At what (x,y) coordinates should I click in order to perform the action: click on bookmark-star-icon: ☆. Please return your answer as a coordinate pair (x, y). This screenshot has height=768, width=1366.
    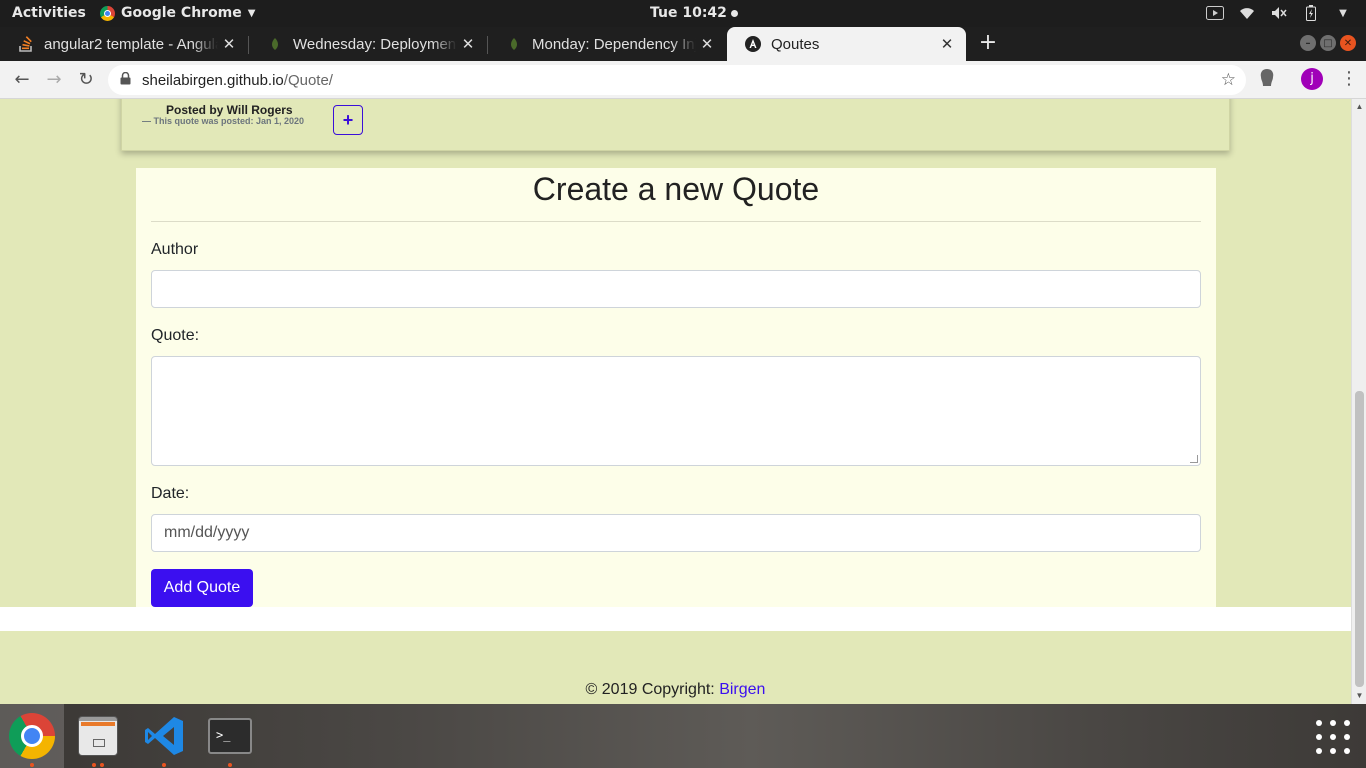
    Looking at the image, I should click on (1228, 80).